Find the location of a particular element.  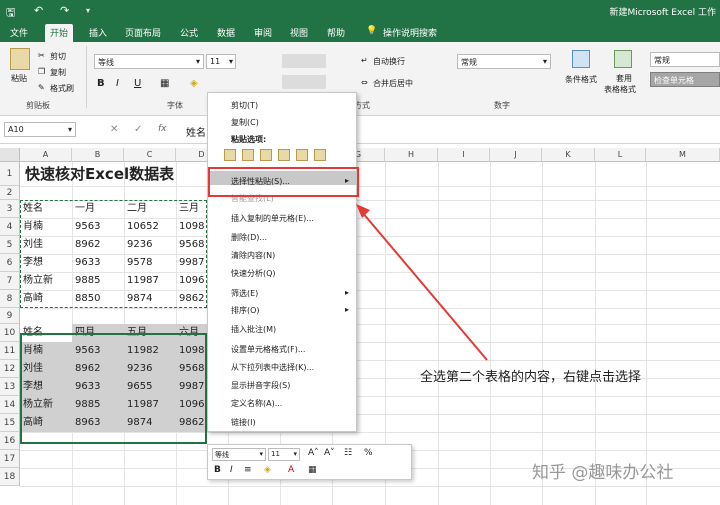

percent-icon: % is located at coordinates (368, 453).